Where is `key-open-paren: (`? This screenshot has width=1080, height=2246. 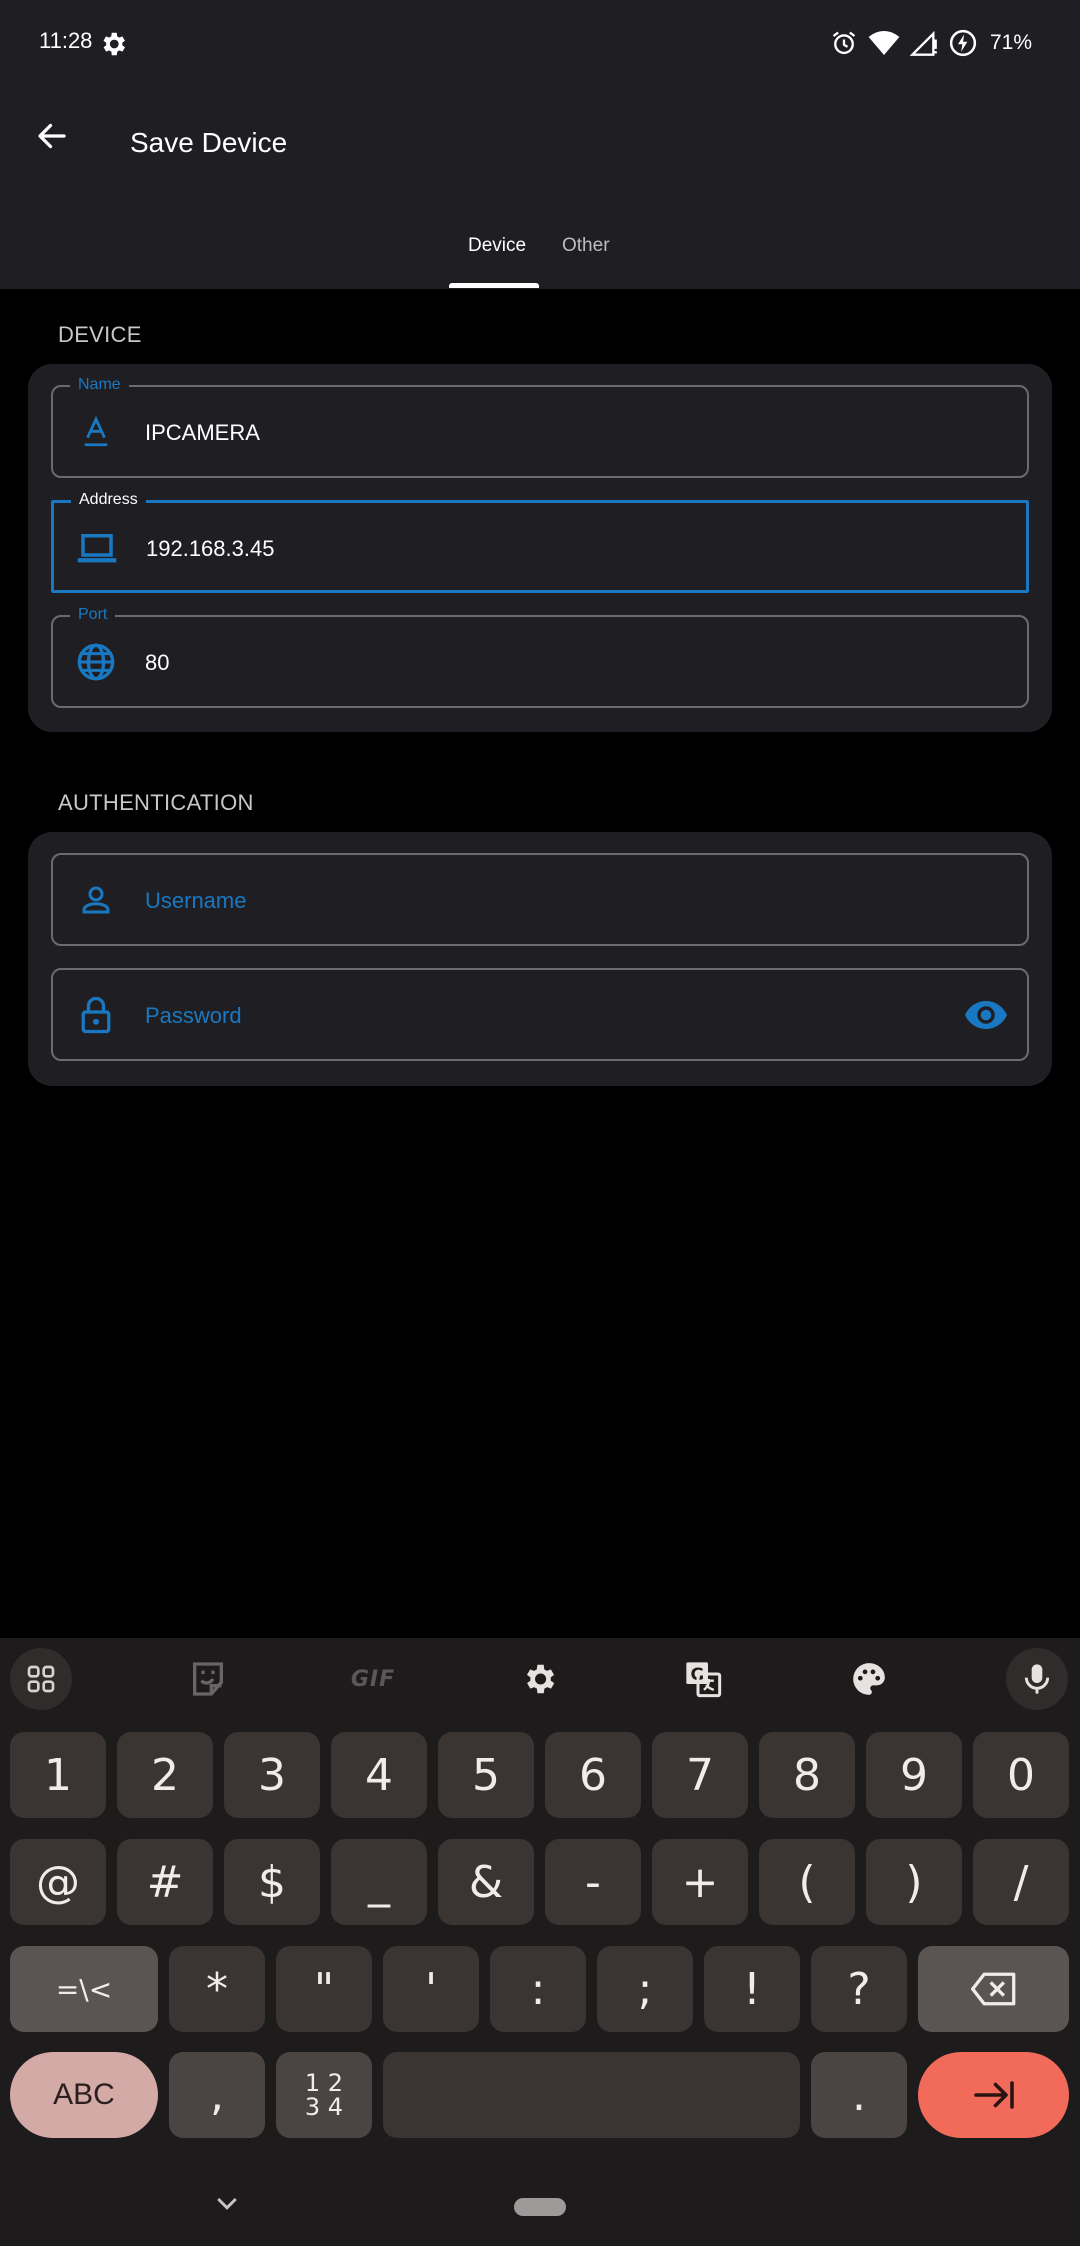 key-open-paren: ( is located at coordinates (807, 1882).